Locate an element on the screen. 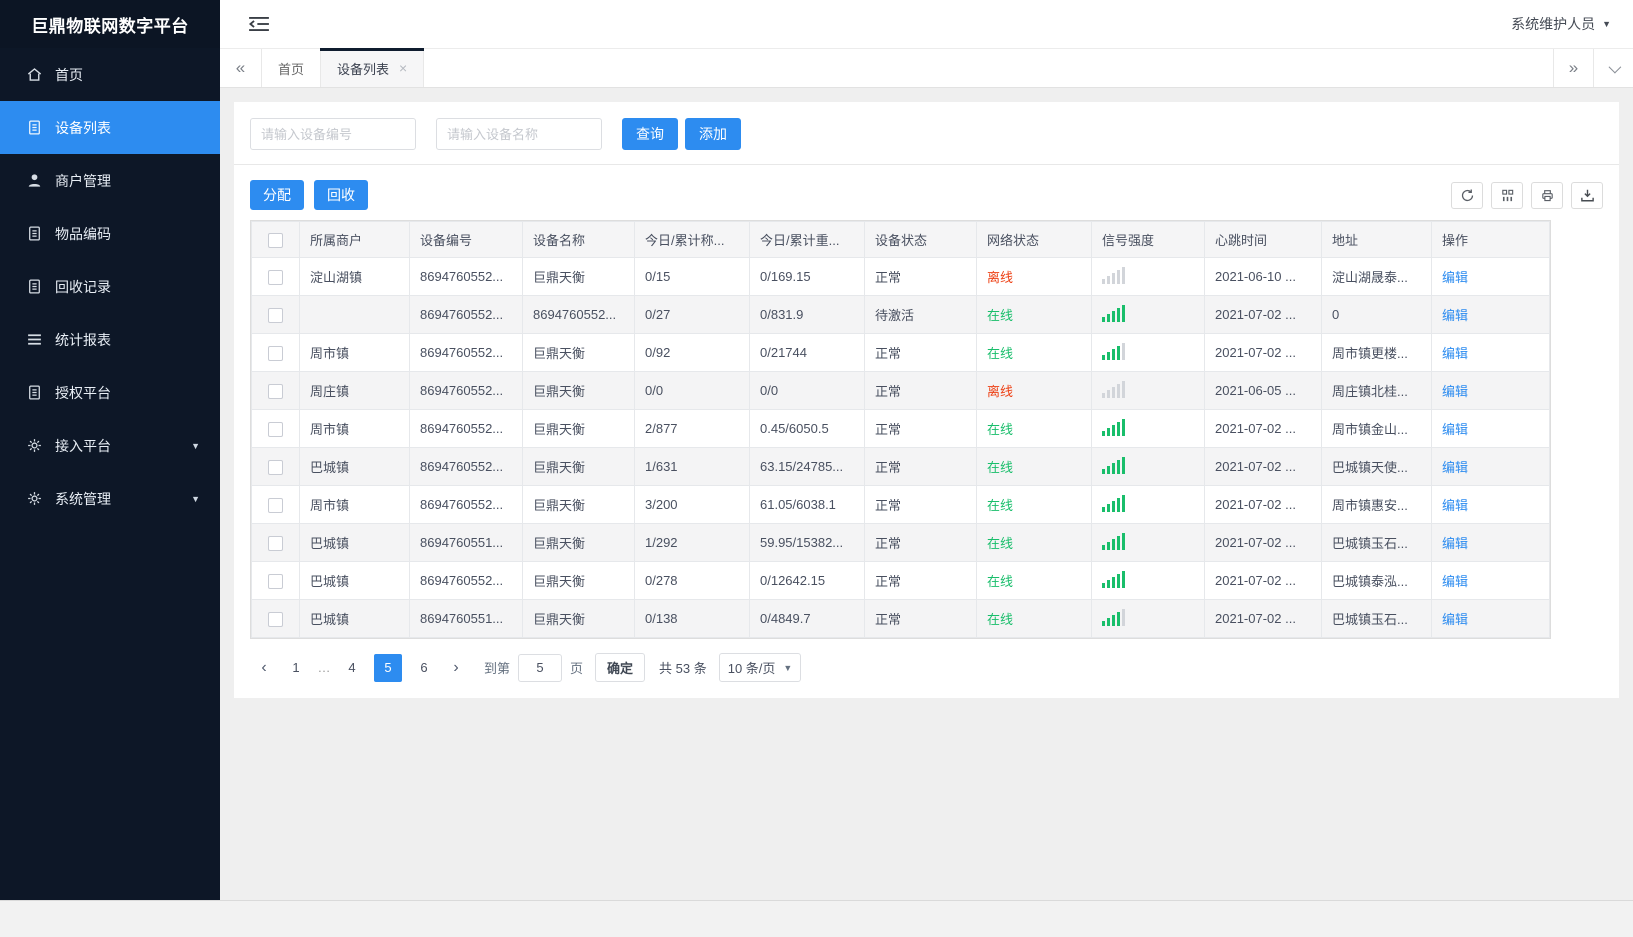  tabs-scroll-right-icon: » is located at coordinates (1573, 68).